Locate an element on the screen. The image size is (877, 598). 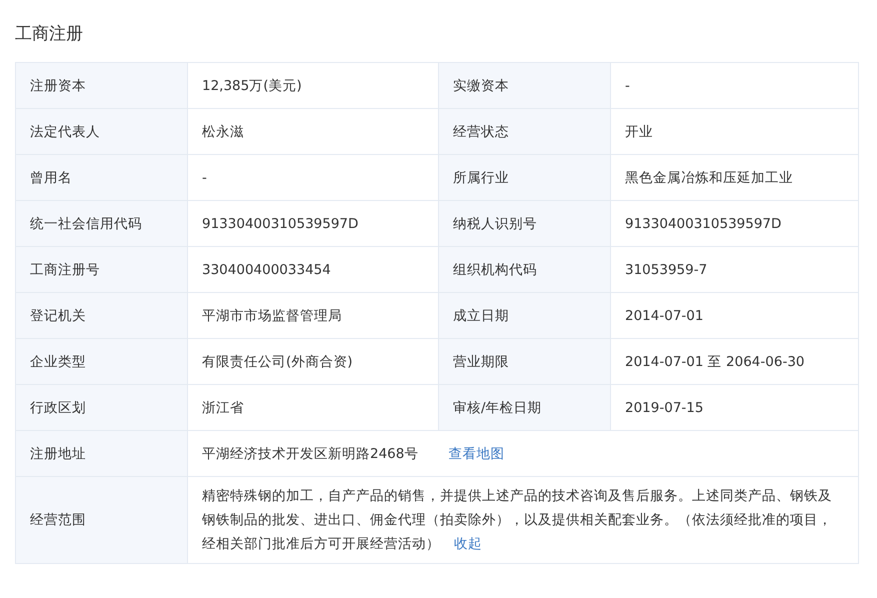
field-label: 成立日期 is located at coordinates (481, 315).